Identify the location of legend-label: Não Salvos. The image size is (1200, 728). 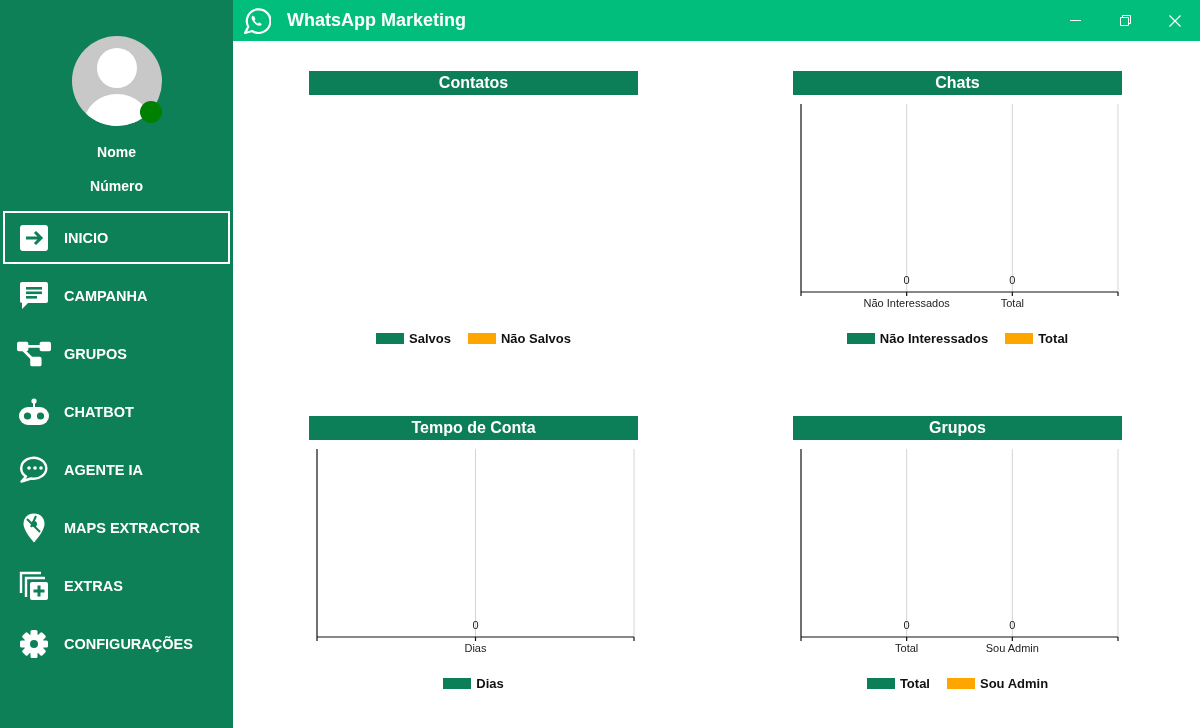
(535, 338).